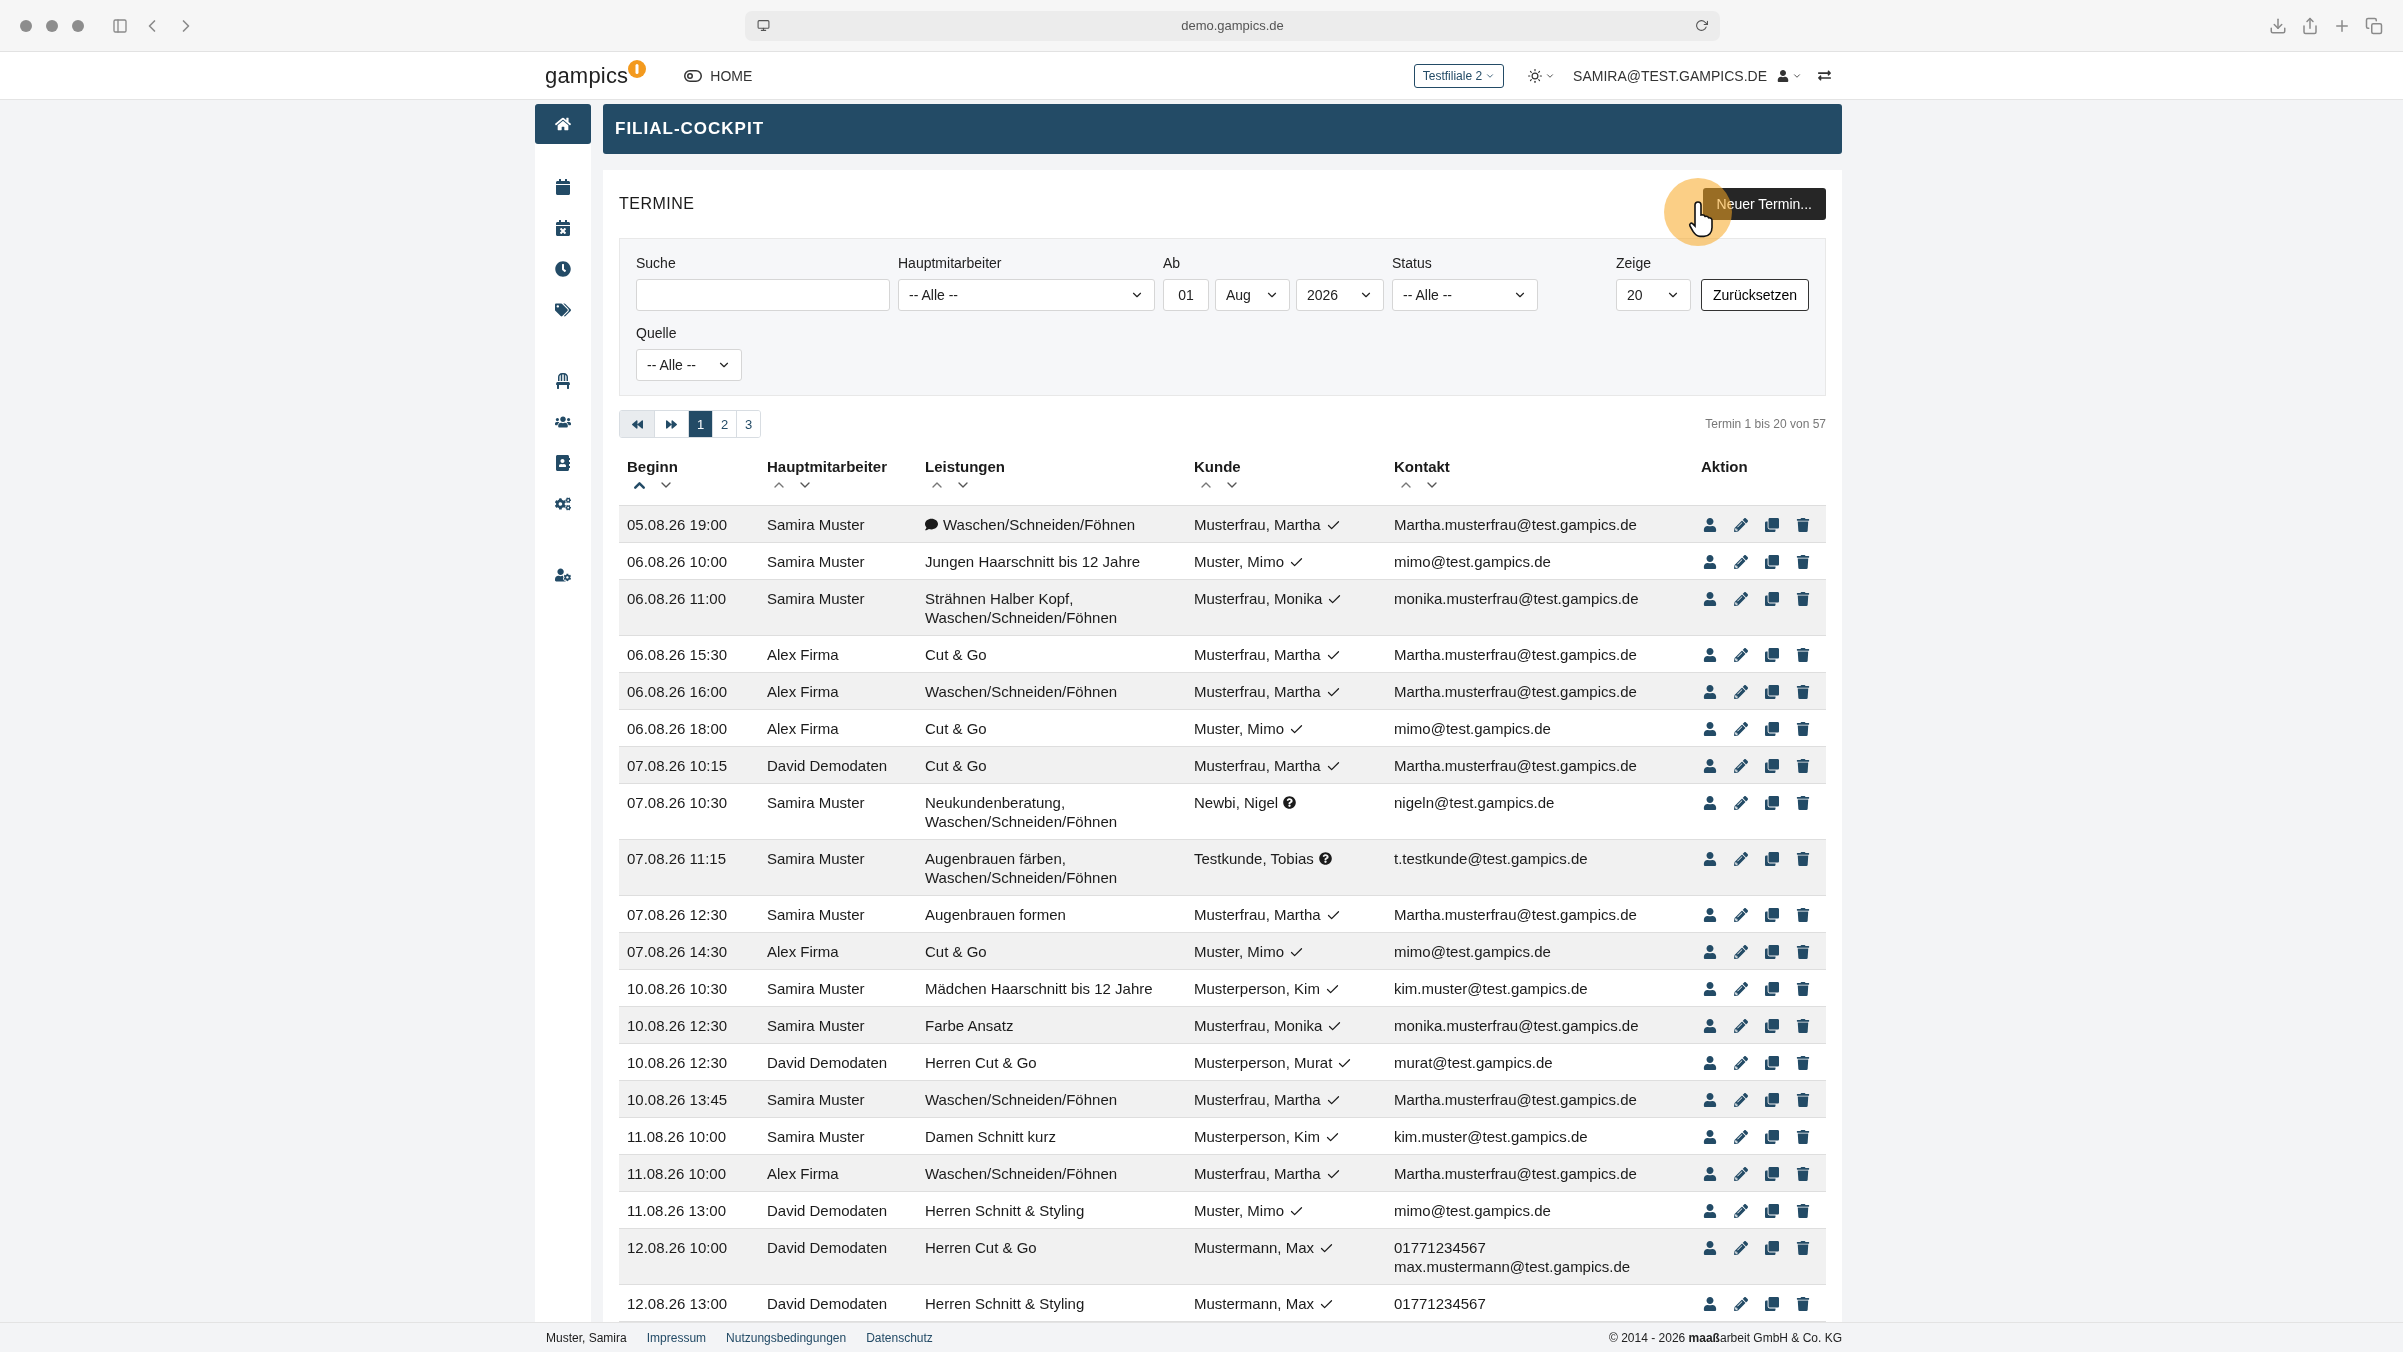  Describe the element at coordinates (2278, 25) in the screenshot. I see `download-icon` at that location.